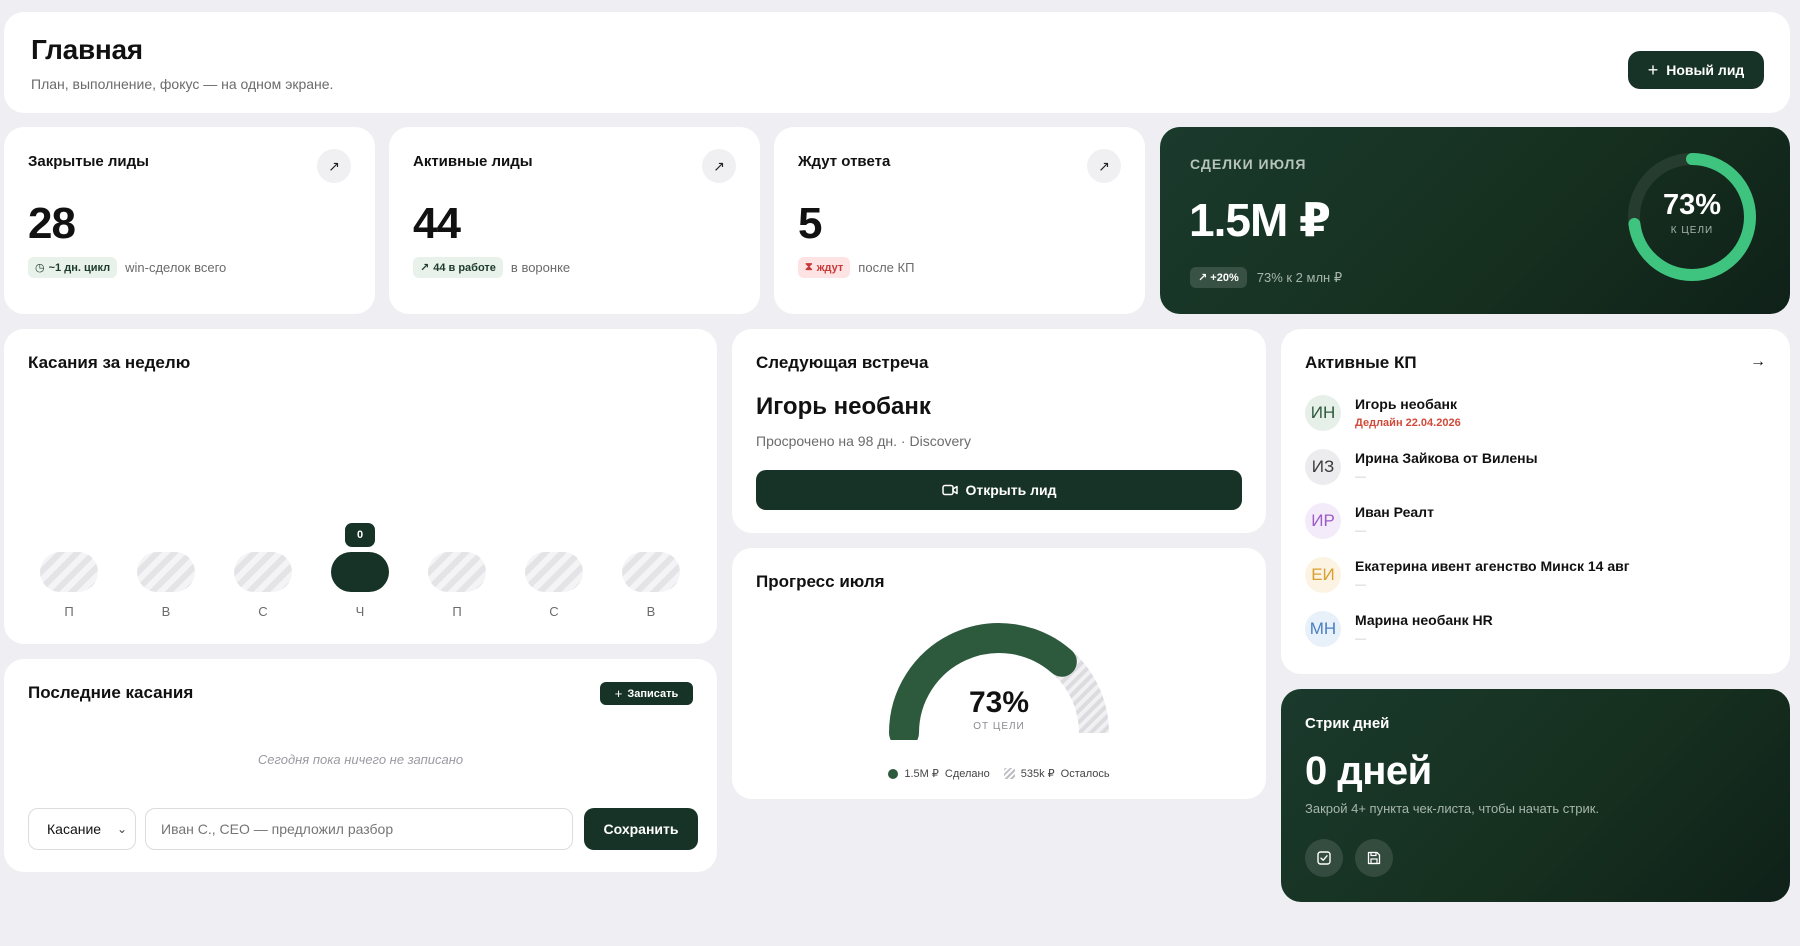 This screenshot has height=946, width=1800. What do you see at coordinates (844, 161) in the screenshot?
I see `kpi-label: Ждут ответа` at bounding box center [844, 161].